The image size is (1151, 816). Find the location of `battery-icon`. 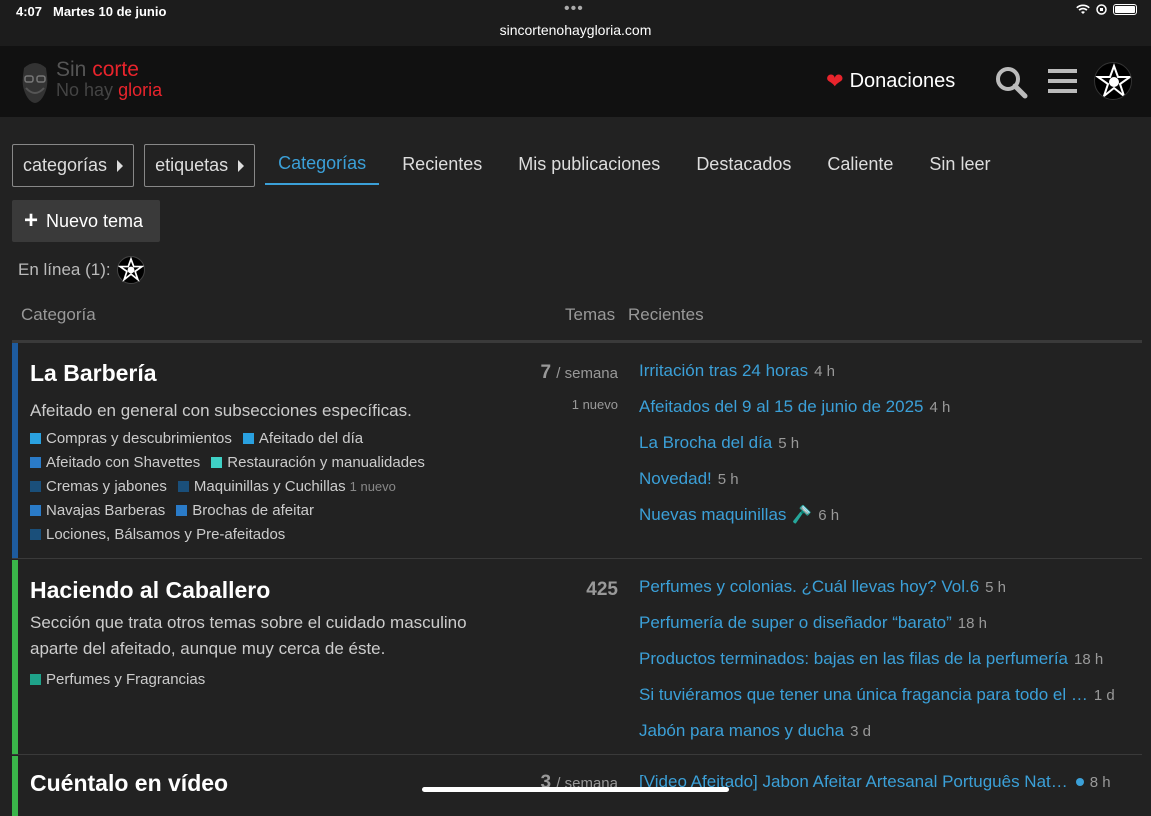

battery-icon is located at coordinates (1125, 9).